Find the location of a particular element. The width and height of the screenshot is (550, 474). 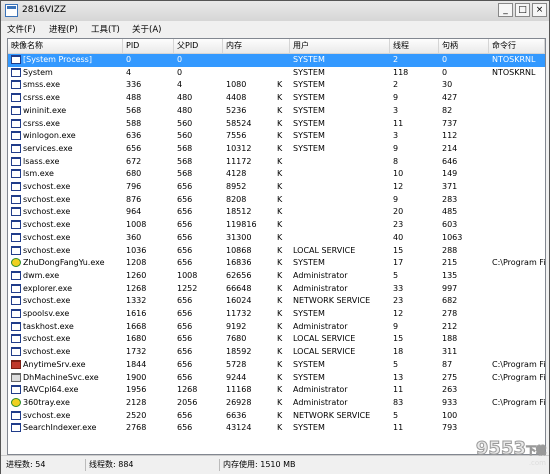

table-row: smss.exe 336 4 1080 K SYSTEM 2 30 is located at coordinates (276, 85).